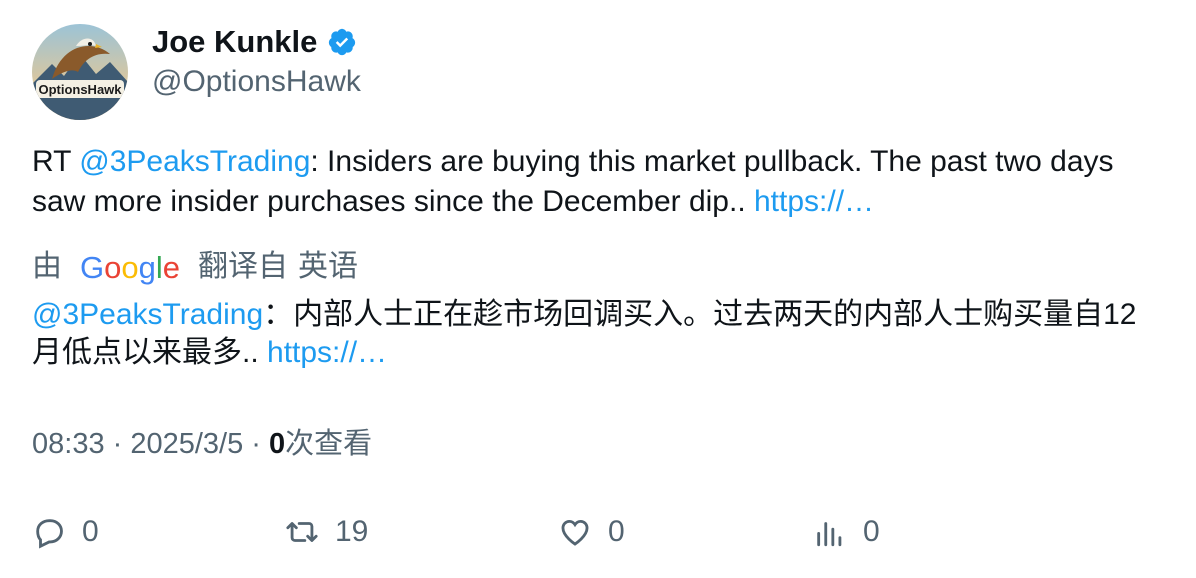 Image resolution: width=1196 pixels, height=578 pixels. Describe the element at coordinates (575, 532) in the screenshot. I see `heart-icon` at that location.